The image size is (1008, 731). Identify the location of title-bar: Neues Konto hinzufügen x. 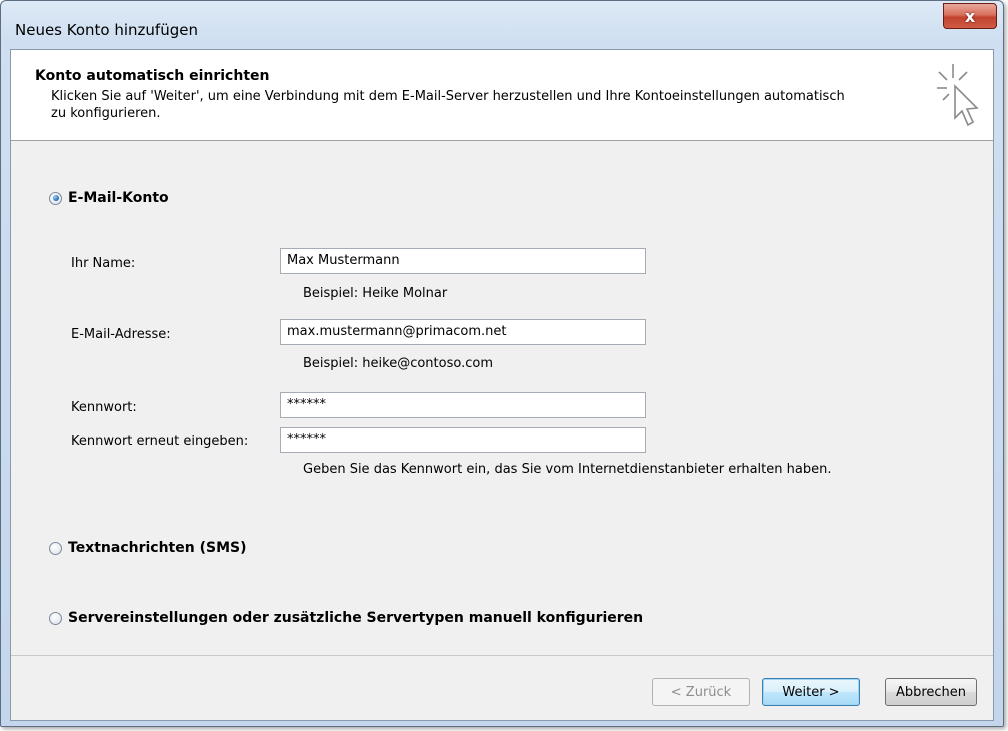
(502, 25).